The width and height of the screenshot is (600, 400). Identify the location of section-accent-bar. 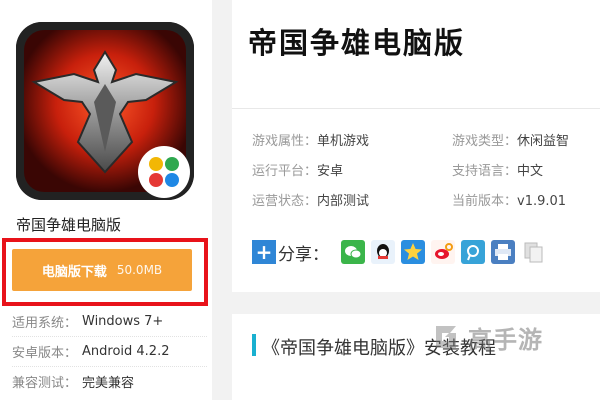
(254, 345).